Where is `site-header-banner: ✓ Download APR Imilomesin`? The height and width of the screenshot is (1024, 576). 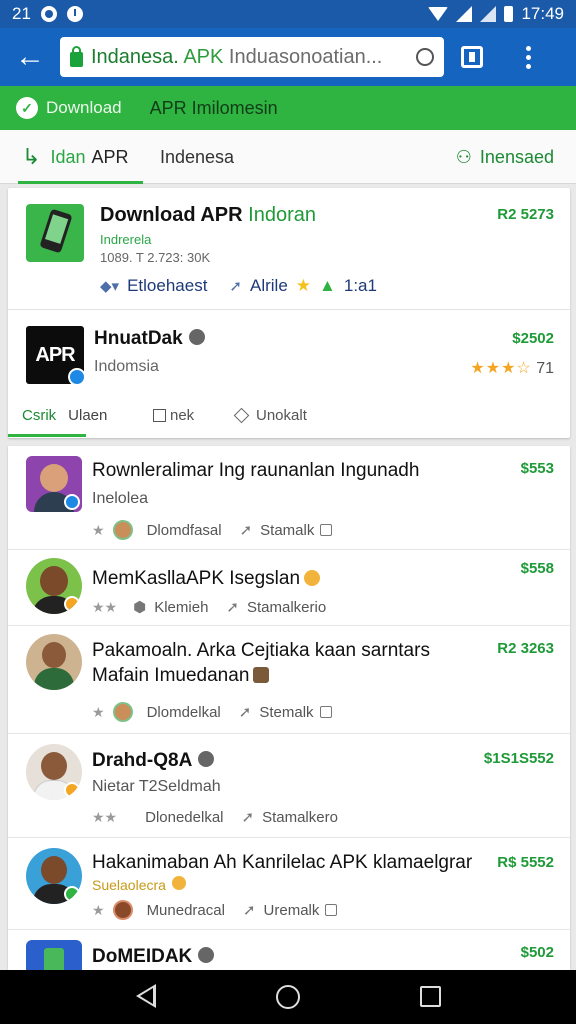
site-header-banner: ✓ Download APR Imilomesin is located at coordinates (288, 108).